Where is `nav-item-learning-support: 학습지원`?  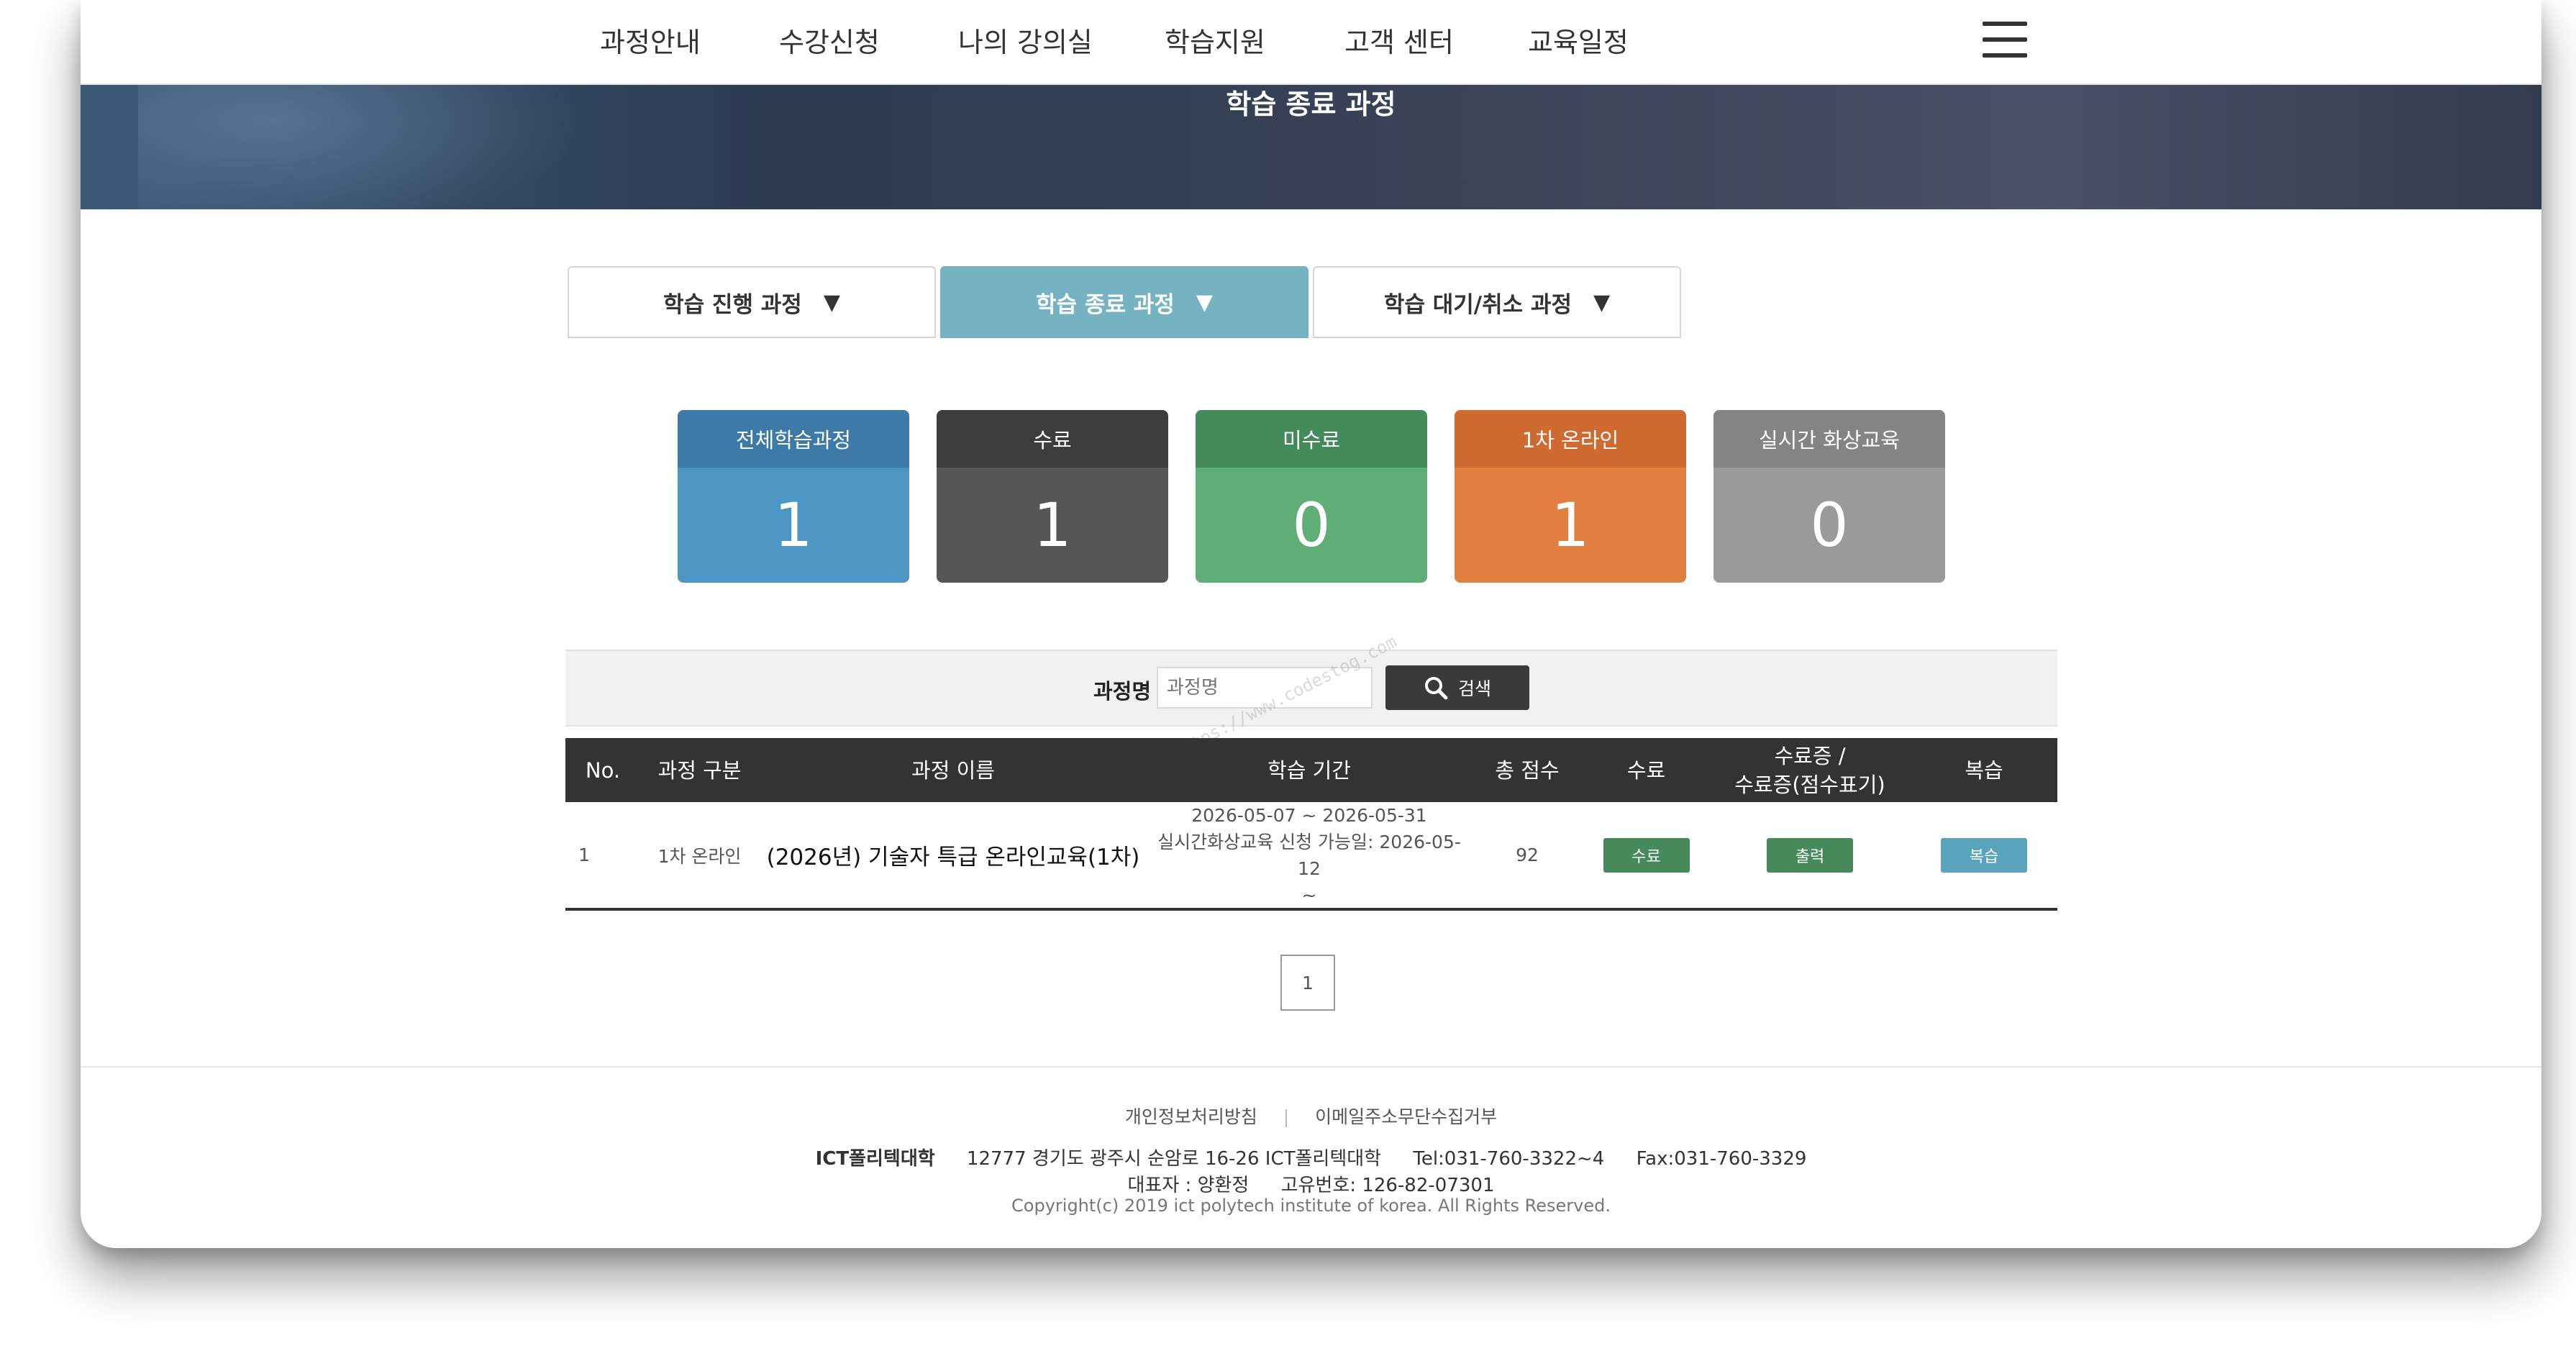
nav-item-learning-support: 학습지원 is located at coordinates (1215, 40).